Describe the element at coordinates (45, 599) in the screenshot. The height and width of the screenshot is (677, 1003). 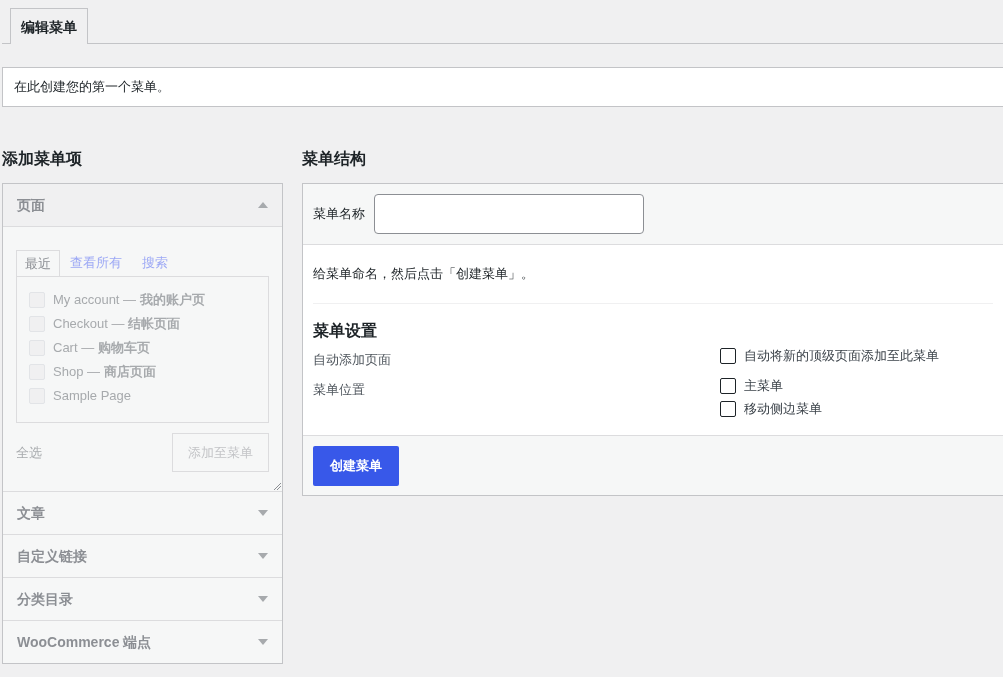
I see `section-title: 分类目录` at that location.